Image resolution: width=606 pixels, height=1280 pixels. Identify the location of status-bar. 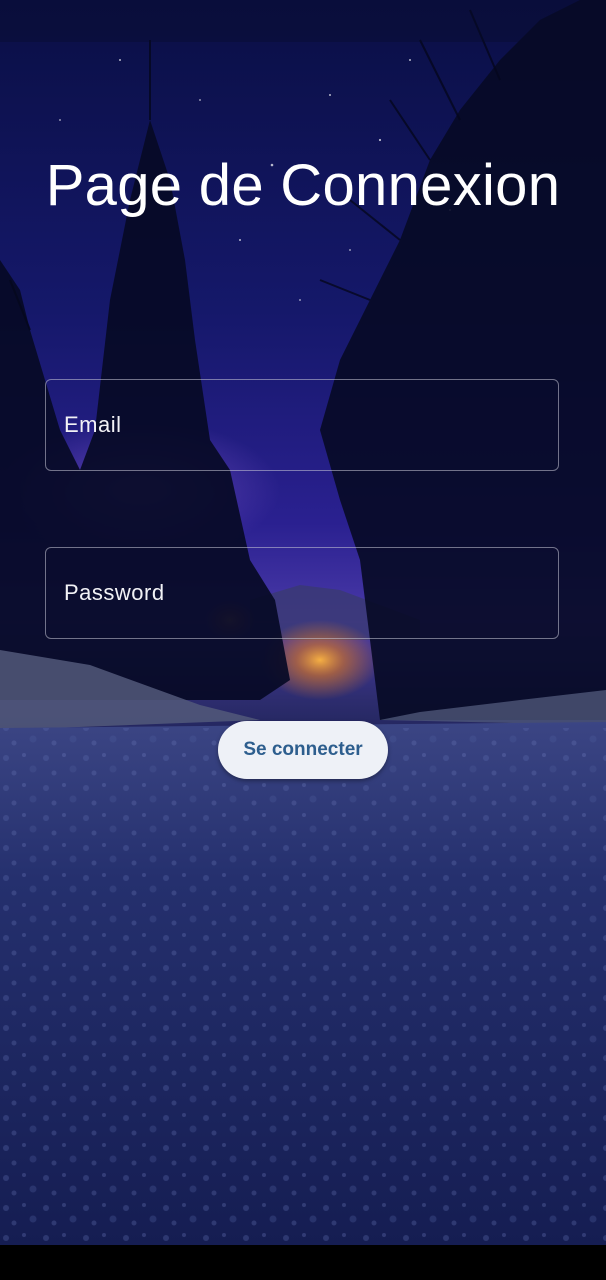
(303, 21).